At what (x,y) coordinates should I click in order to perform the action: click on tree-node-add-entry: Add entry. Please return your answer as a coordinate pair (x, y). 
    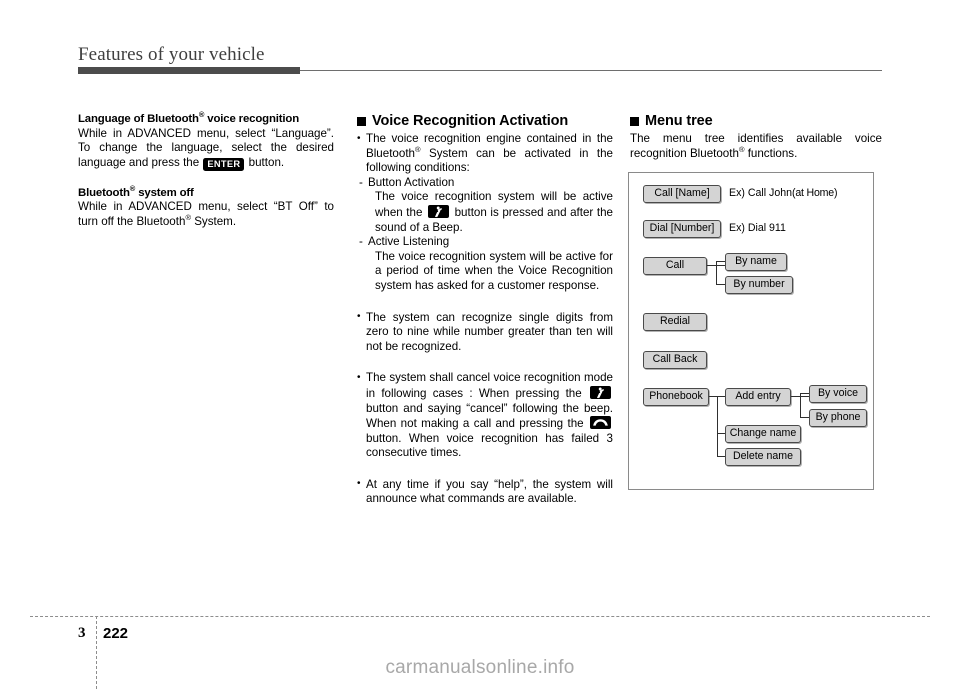
    Looking at the image, I should click on (758, 397).